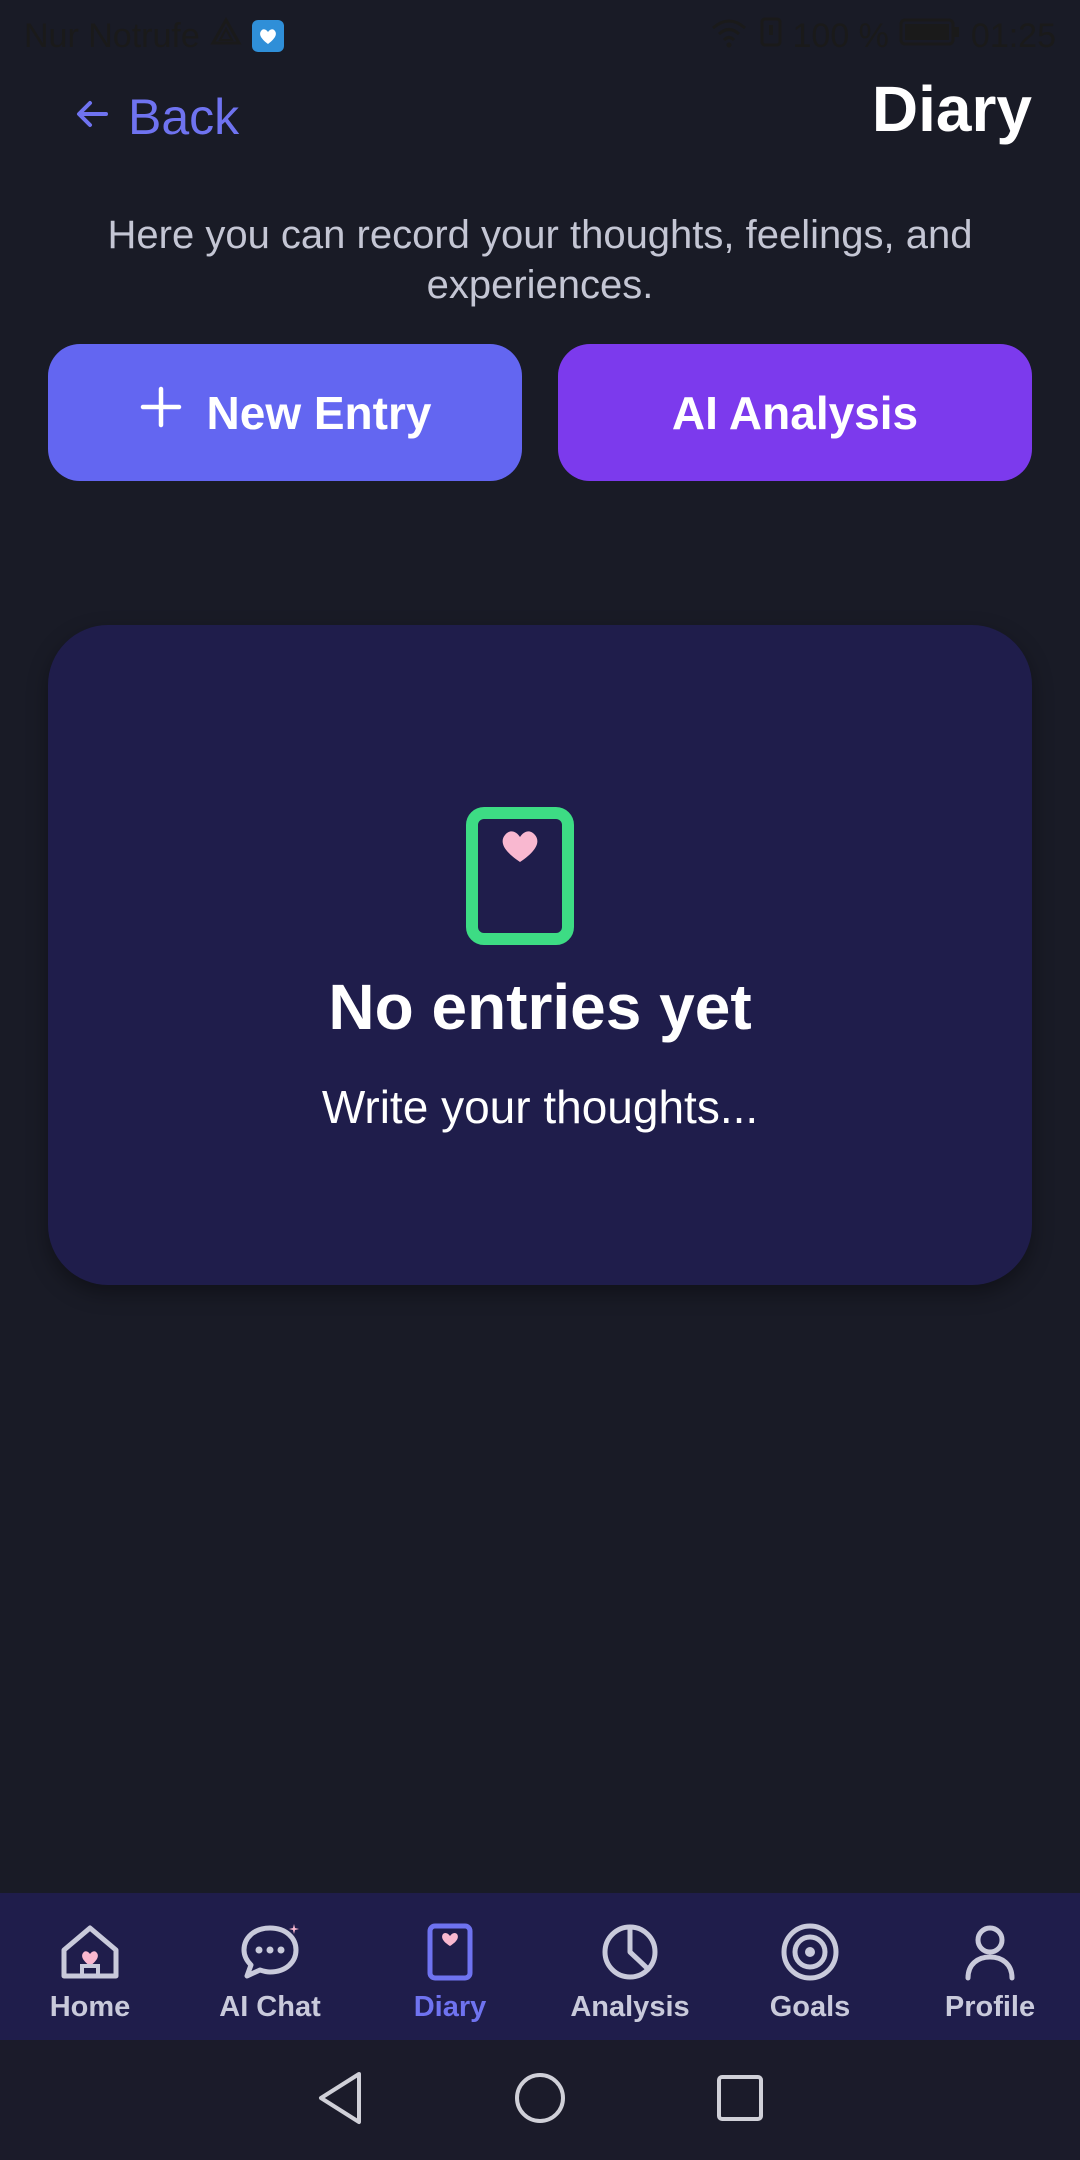 This screenshot has width=1080, height=2160. I want to click on system-nav-bar, so click(540, 2100).